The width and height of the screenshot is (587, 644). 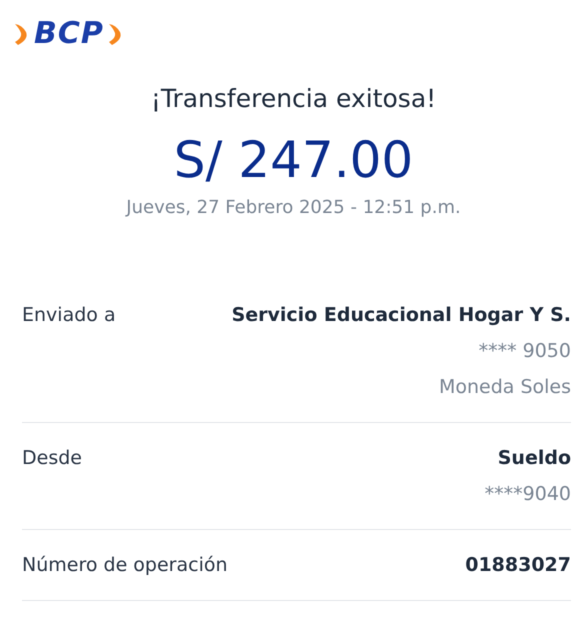 What do you see at coordinates (52, 458) in the screenshot?
I see `detail-label: Desde` at bounding box center [52, 458].